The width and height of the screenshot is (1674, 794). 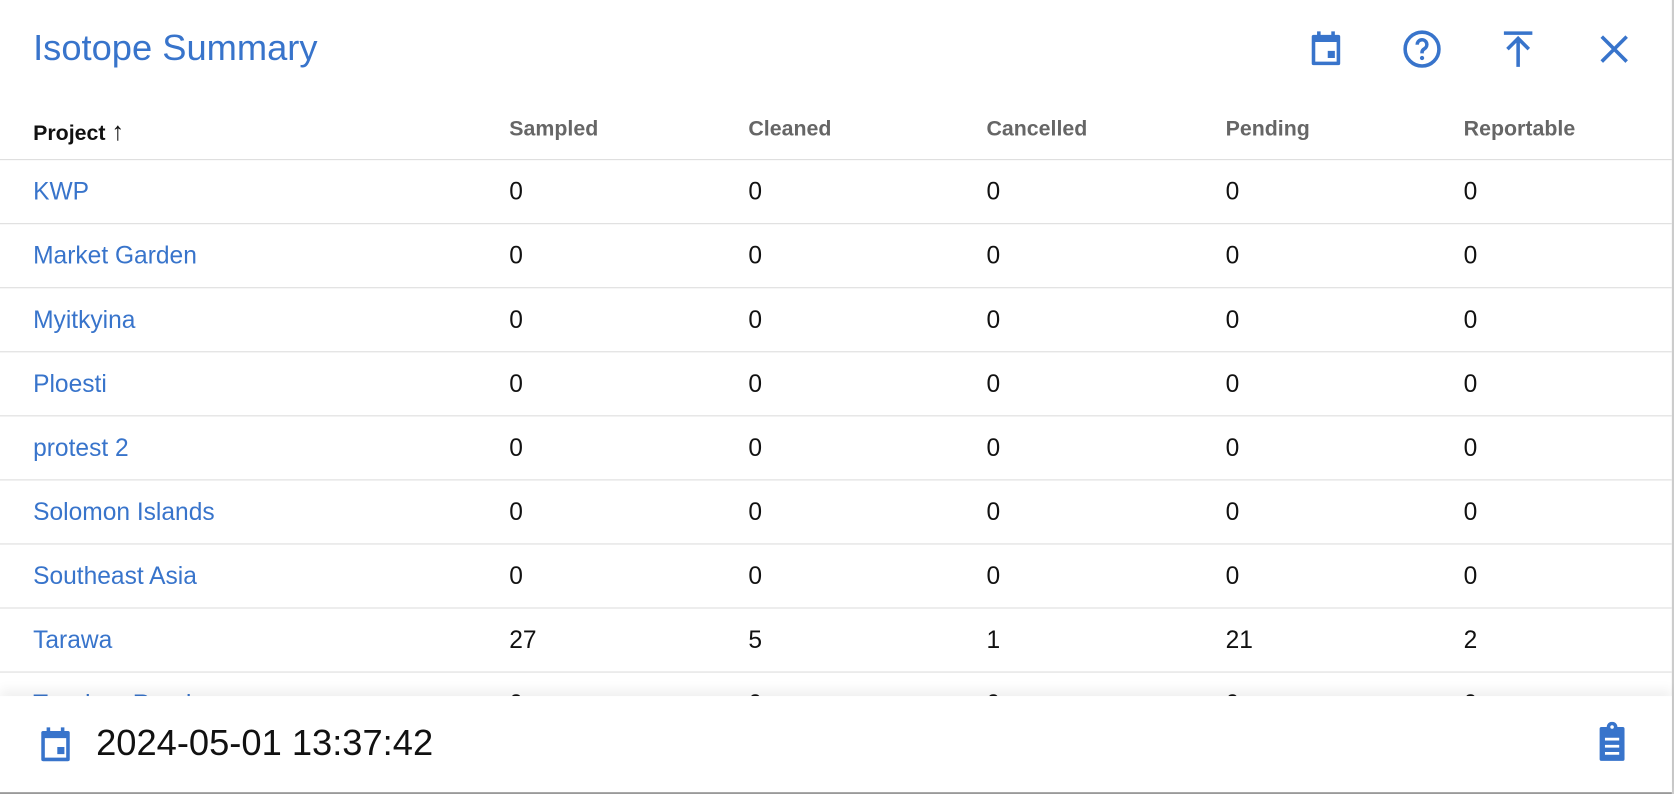 What do you see at coordinates (993, 639) in the screenshot?
I see `cell-cancelled: 1` at bounding box center [993, 639].